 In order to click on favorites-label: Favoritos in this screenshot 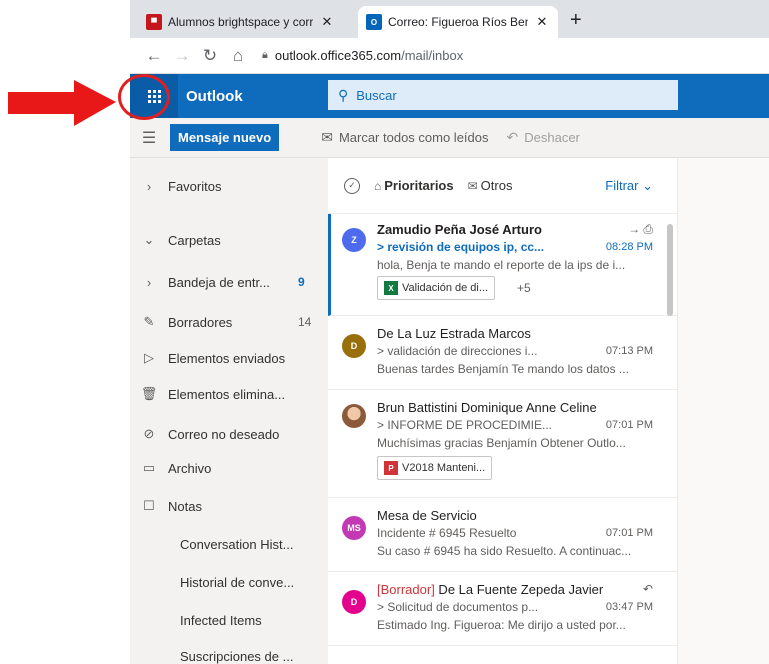, I will do `click(195, 186)`.